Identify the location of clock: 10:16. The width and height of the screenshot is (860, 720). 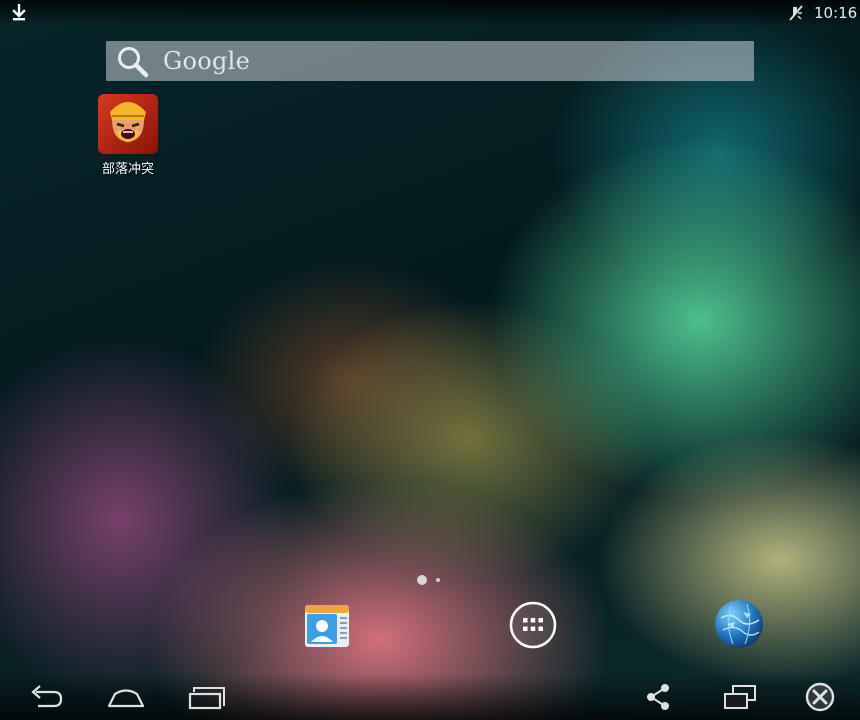
(836, 13).